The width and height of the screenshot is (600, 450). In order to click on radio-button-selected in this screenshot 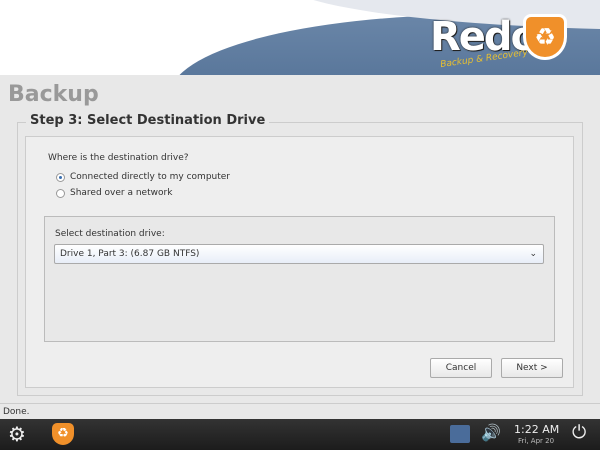, I will do `click(60, 177)`.